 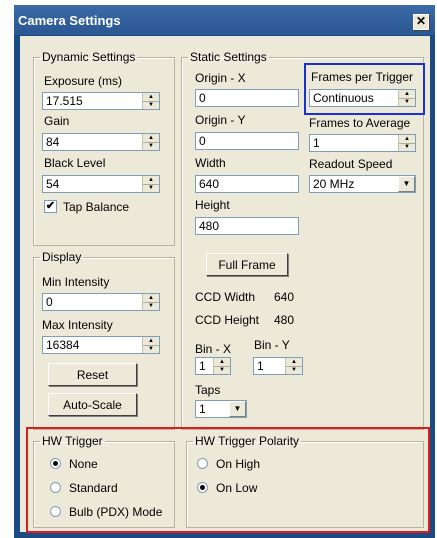 I want to click on taps-dropdown-icon: ▼, so click(x=237, y=409).